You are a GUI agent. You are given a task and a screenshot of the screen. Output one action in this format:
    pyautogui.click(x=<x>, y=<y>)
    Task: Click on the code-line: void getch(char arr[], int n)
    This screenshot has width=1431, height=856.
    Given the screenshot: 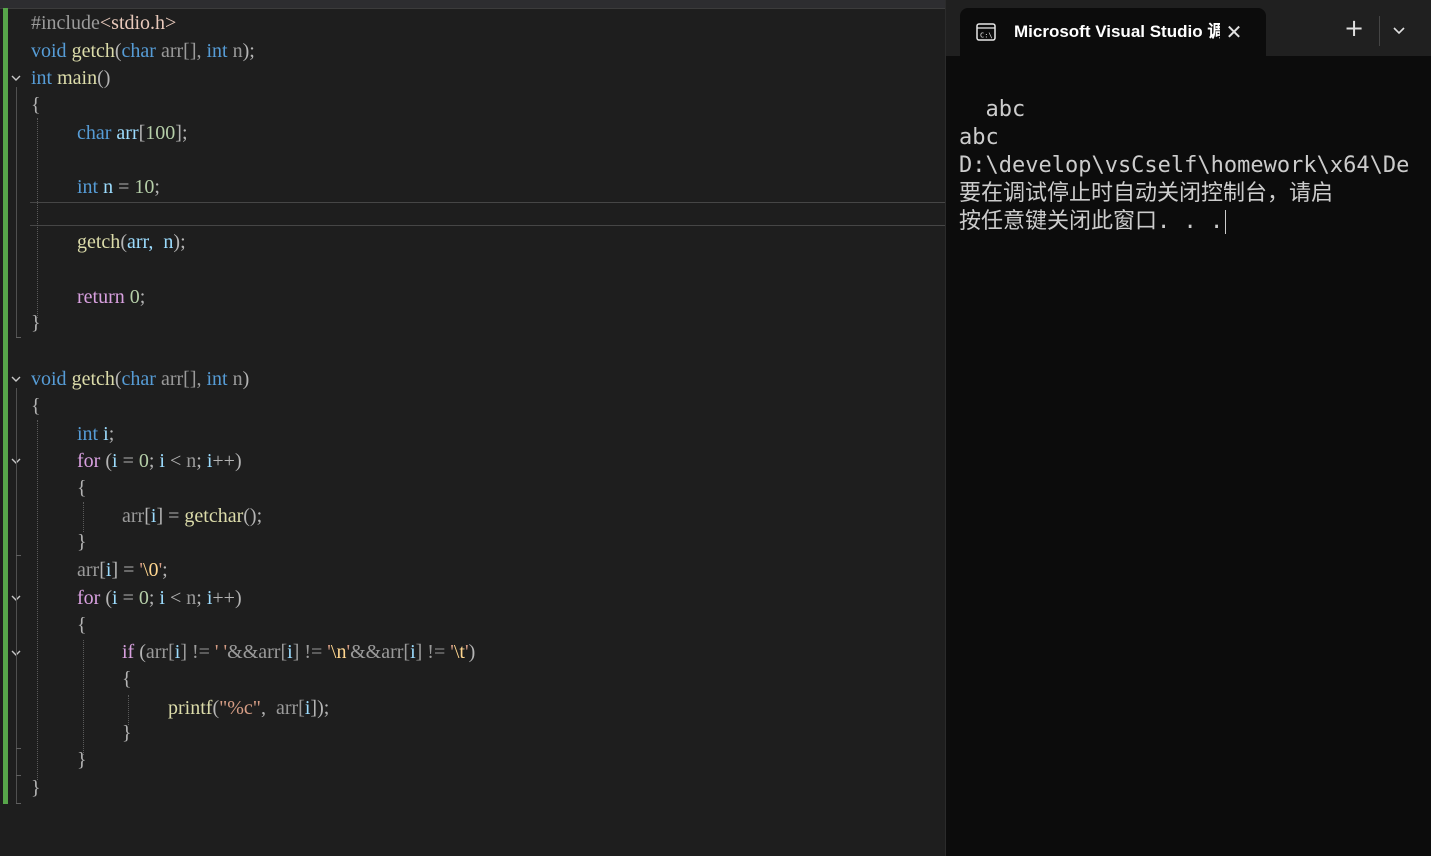 What is the action you would take?
    pyautogui.click(x=140, y=379)
    